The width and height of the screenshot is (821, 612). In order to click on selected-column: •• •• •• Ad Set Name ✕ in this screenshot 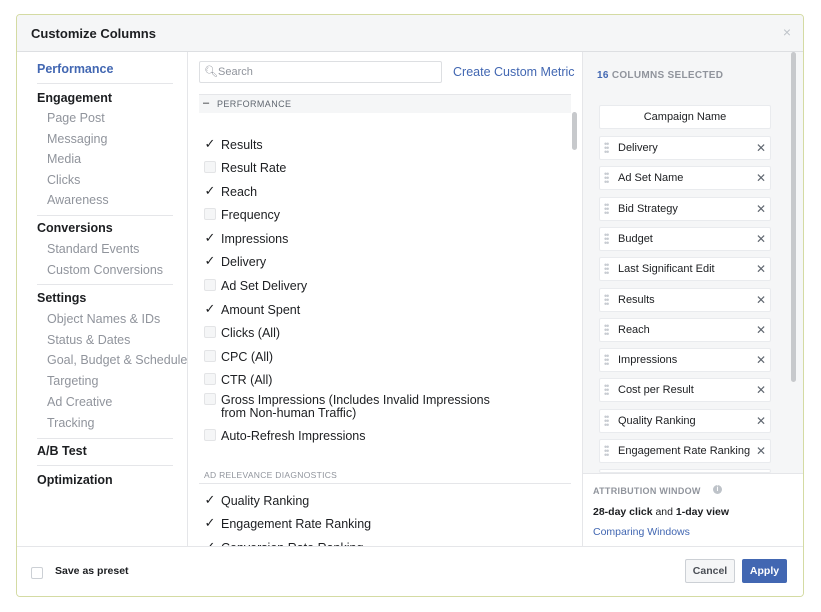, I will do `click(685, 178)`.